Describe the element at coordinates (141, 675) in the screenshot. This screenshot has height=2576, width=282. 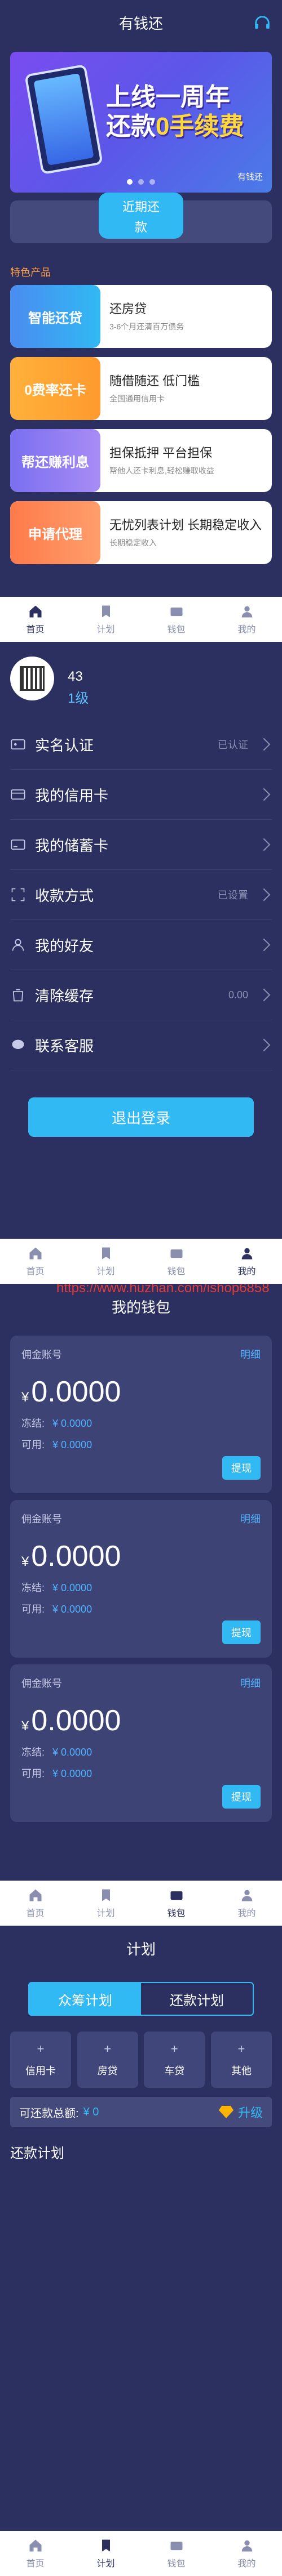
I see `profile-header: 43 1级` at that location.